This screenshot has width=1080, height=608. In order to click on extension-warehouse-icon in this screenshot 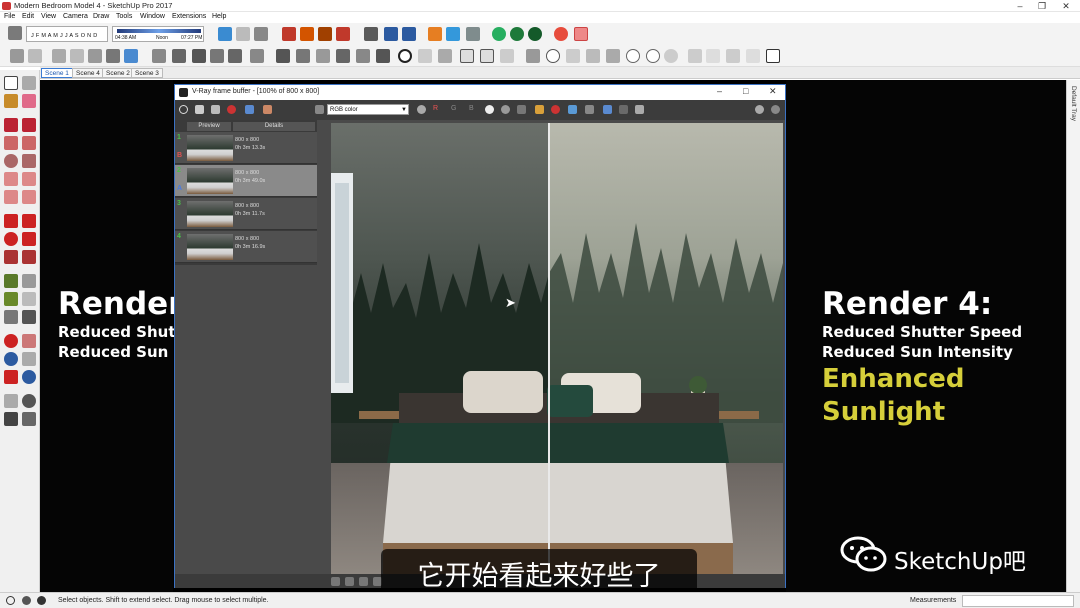, I will do `click(235, 56)`.